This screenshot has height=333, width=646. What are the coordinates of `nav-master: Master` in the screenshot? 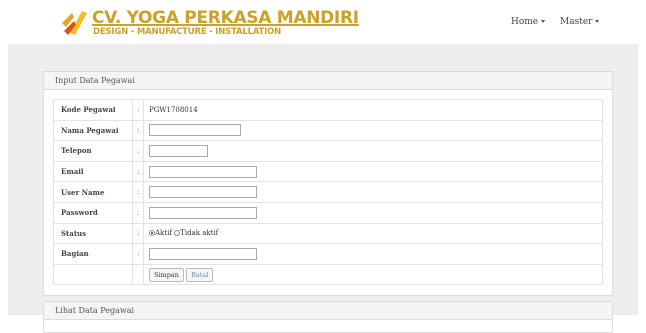 It's located at (580, 22).